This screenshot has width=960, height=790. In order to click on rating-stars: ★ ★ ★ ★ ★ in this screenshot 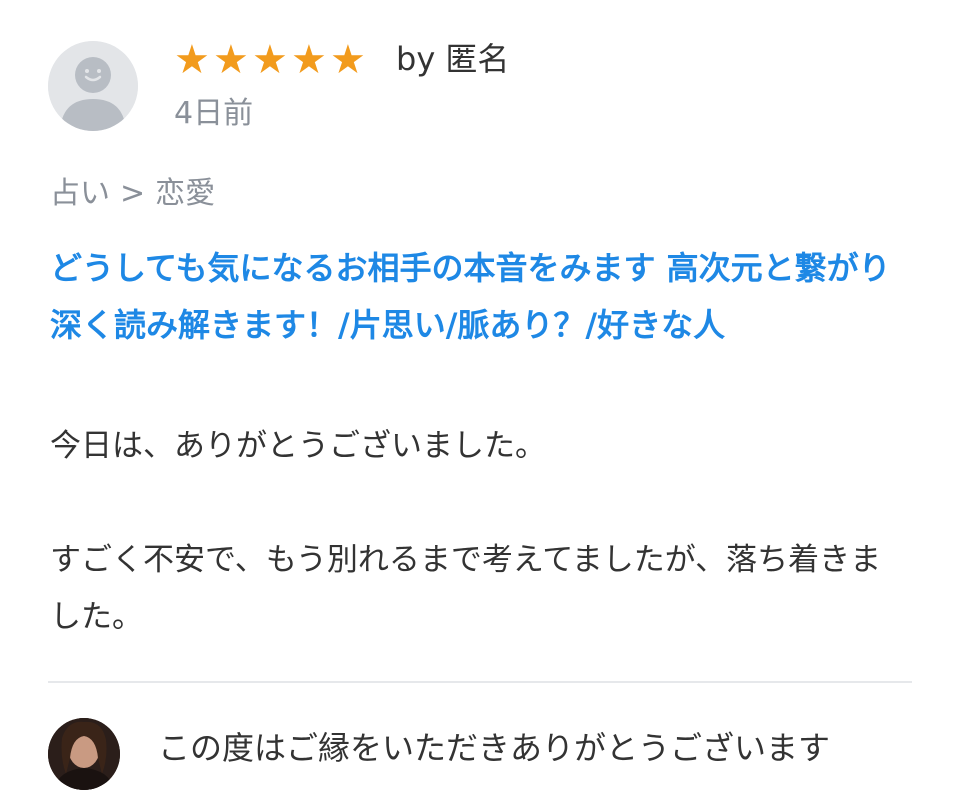, I will do `click(270, 60)`.